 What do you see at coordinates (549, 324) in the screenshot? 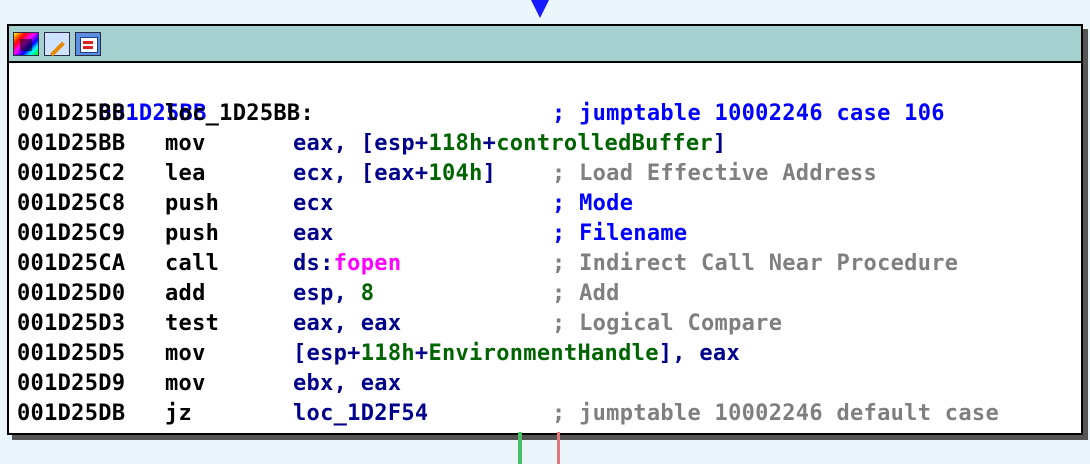
I see `instruction-line: 001D25D3 test eax, eax ; Logical Compare` at bounding box center [549, 324].